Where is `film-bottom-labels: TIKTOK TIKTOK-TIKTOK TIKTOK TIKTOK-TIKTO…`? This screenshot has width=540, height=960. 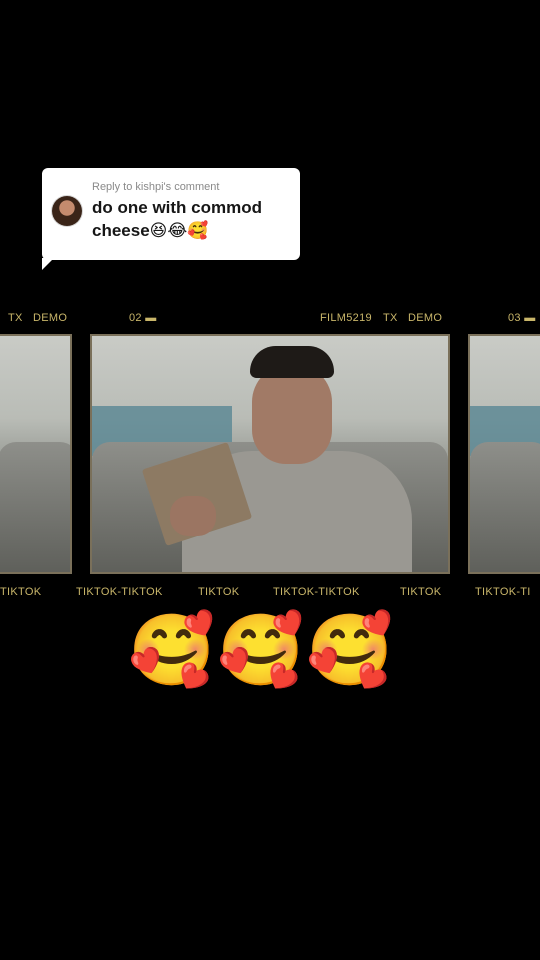
film-bottom-labels: TIKTOK TIKTOK-TIKTOK TIKTOK TIKTOK-TIKTO… is located at coordinates (270, 595).